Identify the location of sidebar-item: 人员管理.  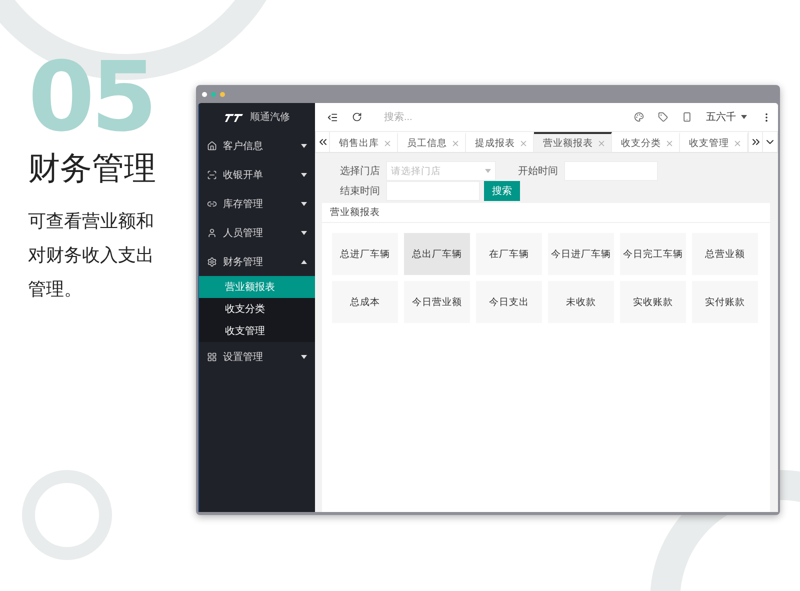
(257, 232).